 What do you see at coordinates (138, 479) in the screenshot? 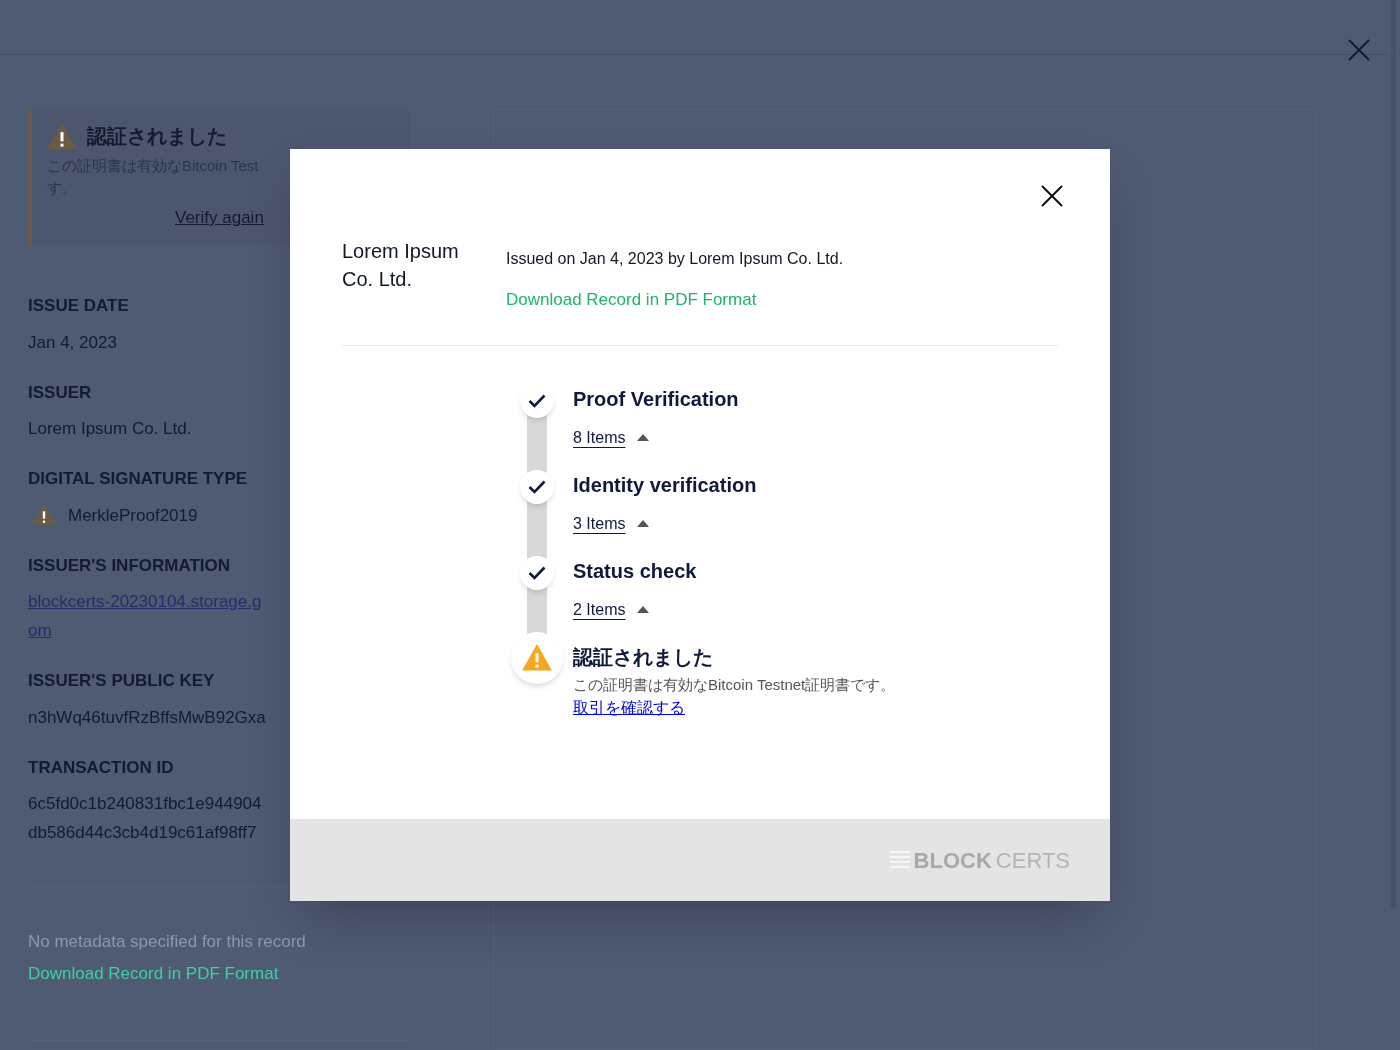
I see `field-label: DIGITAL SIGNATURE TYPE` at bounding box center [138, 479].